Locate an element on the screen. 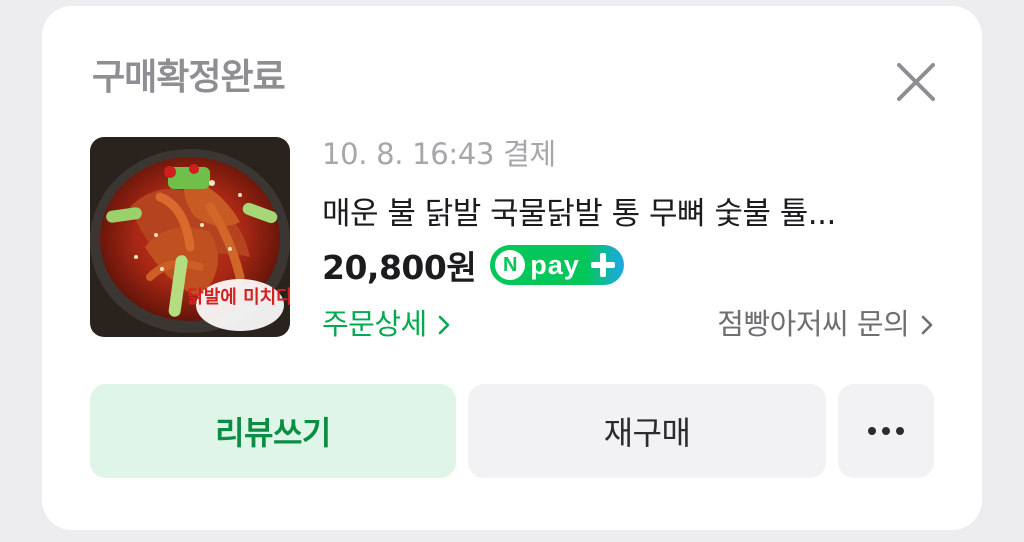 The image size is (1024, 542). naver-n-icon: N is located at coordinates (510, 265).